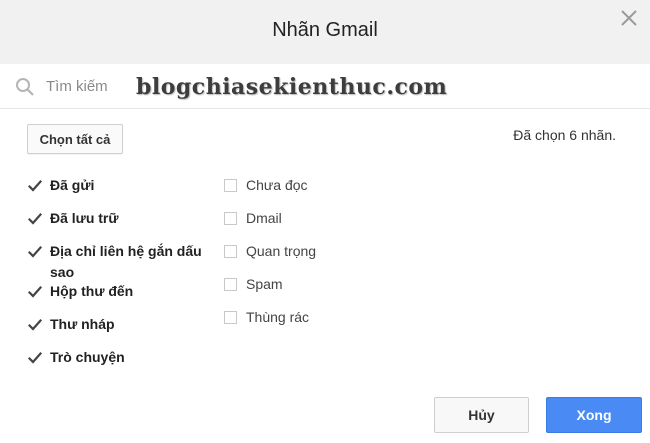 The image size is (650, 443). I want to click on label-item: Chưa đọc, so click(319, 193).